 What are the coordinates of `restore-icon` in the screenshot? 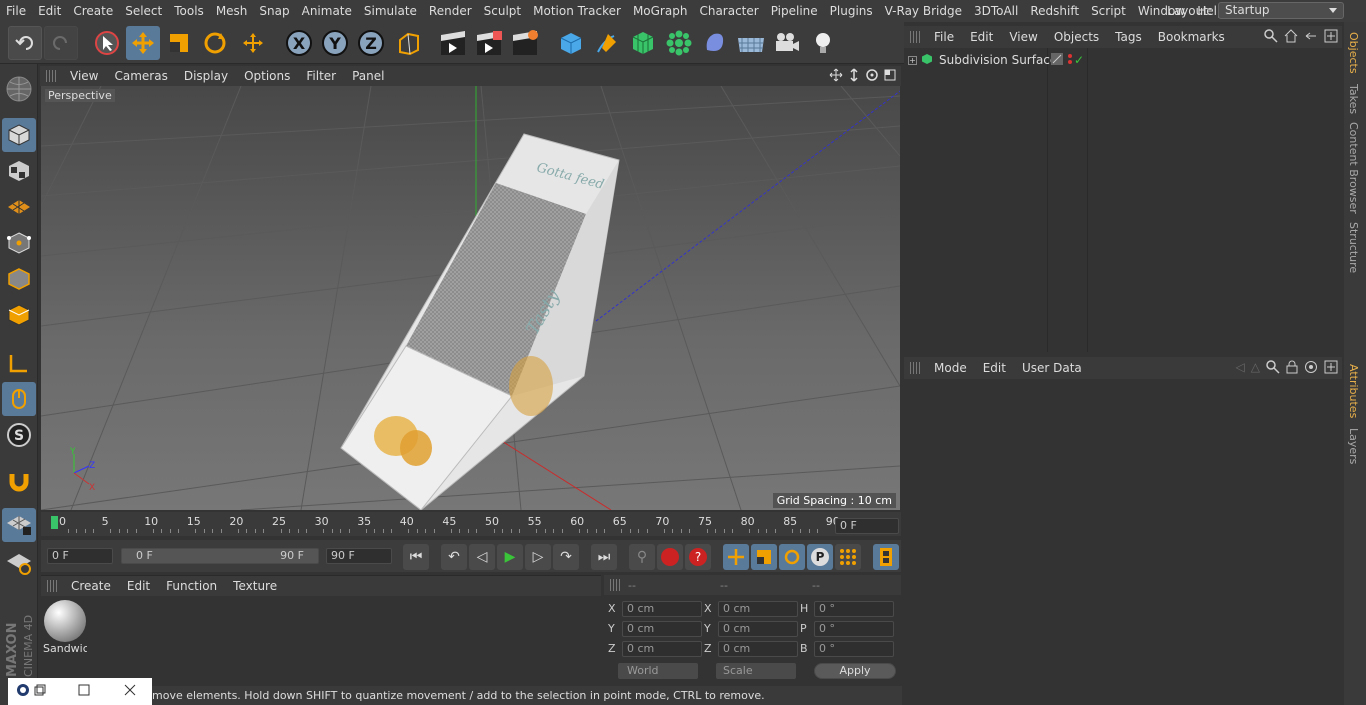 It's located at (40, 691).